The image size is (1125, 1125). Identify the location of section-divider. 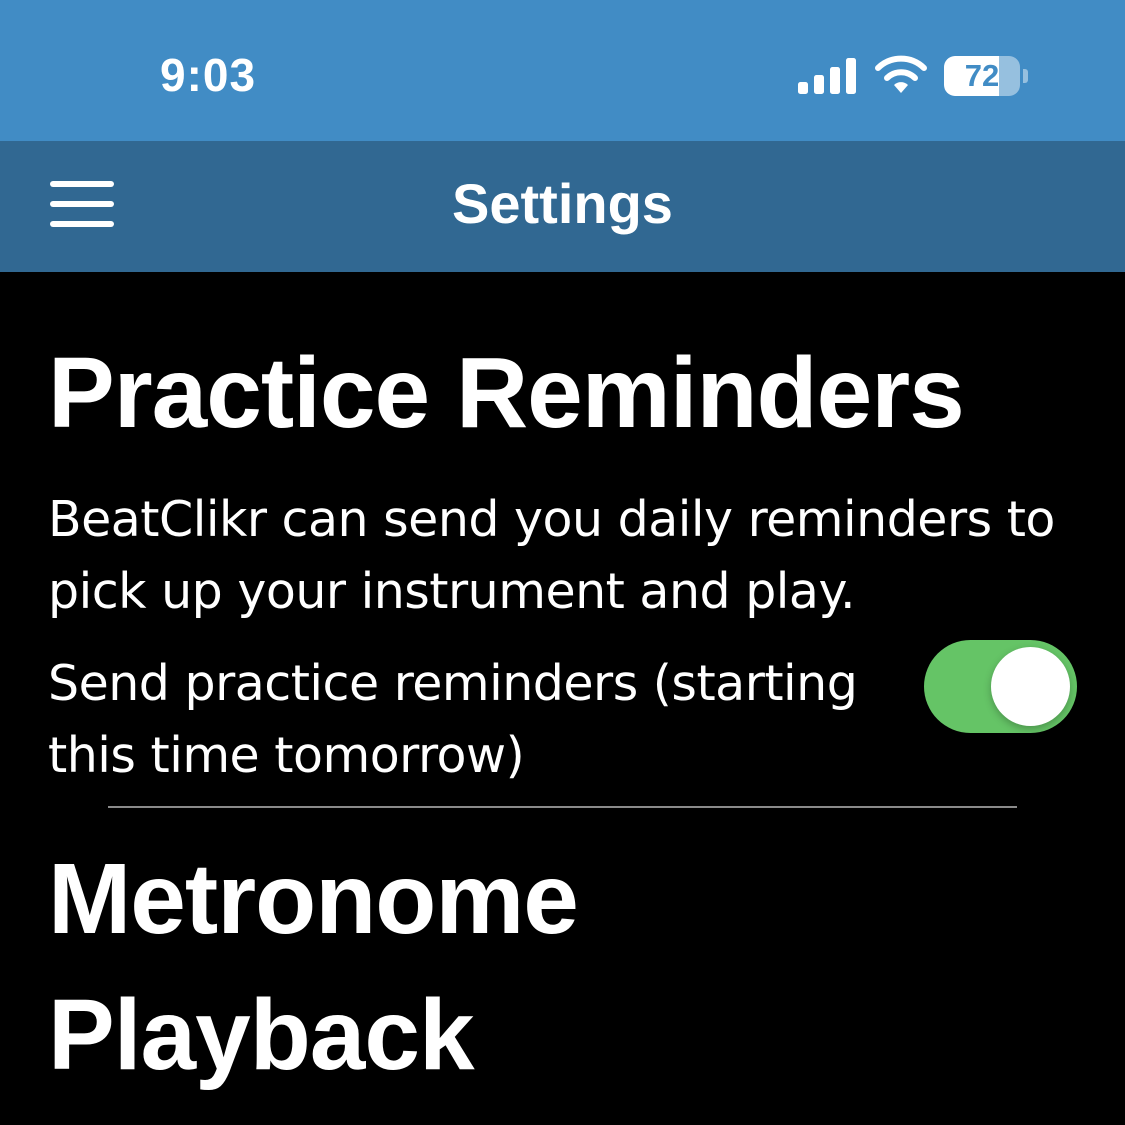
(562, 807).